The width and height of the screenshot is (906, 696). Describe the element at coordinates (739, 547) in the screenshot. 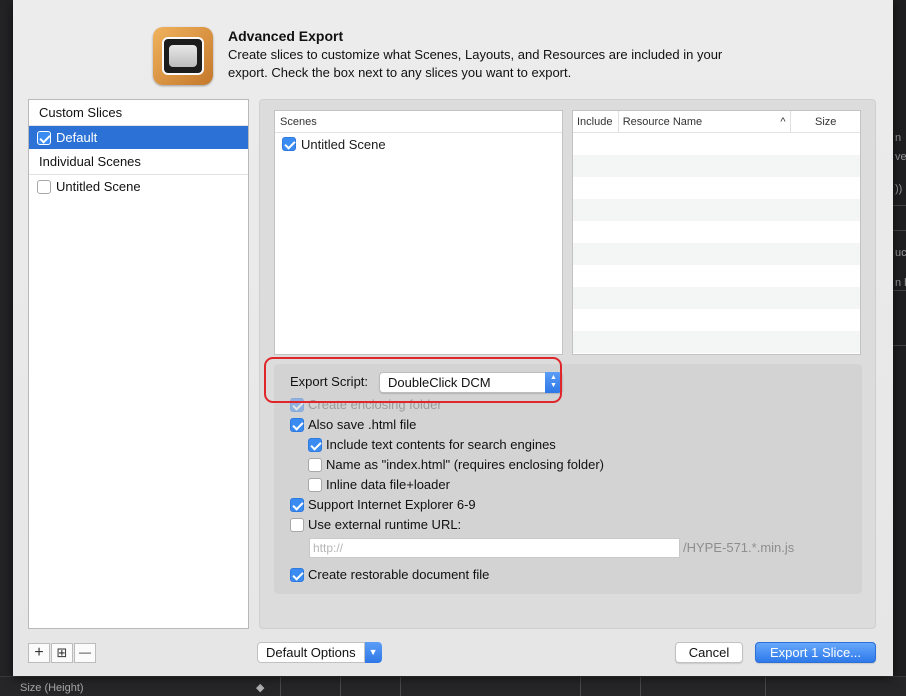

I see `runtime-url-suffix: /HYPE-571.*.min.js` at that location.